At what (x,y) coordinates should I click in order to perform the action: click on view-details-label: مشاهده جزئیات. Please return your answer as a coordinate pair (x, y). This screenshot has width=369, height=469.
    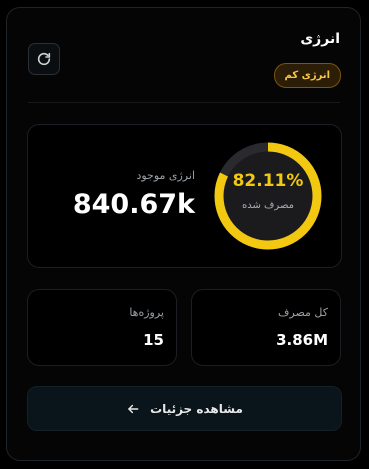
    Looking at the image, I should click on (196, 408).